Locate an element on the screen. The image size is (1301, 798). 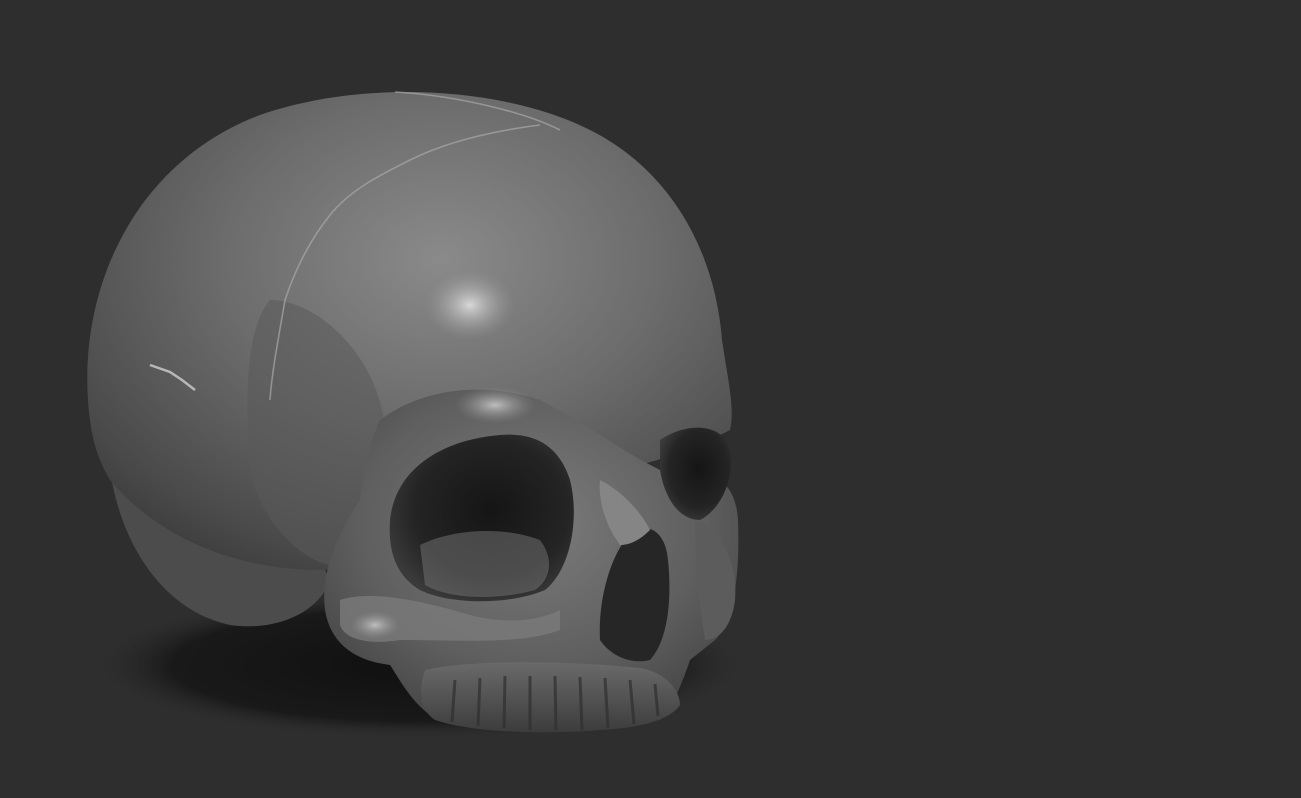
forehead-highlight is located at coordinates (470, 305).